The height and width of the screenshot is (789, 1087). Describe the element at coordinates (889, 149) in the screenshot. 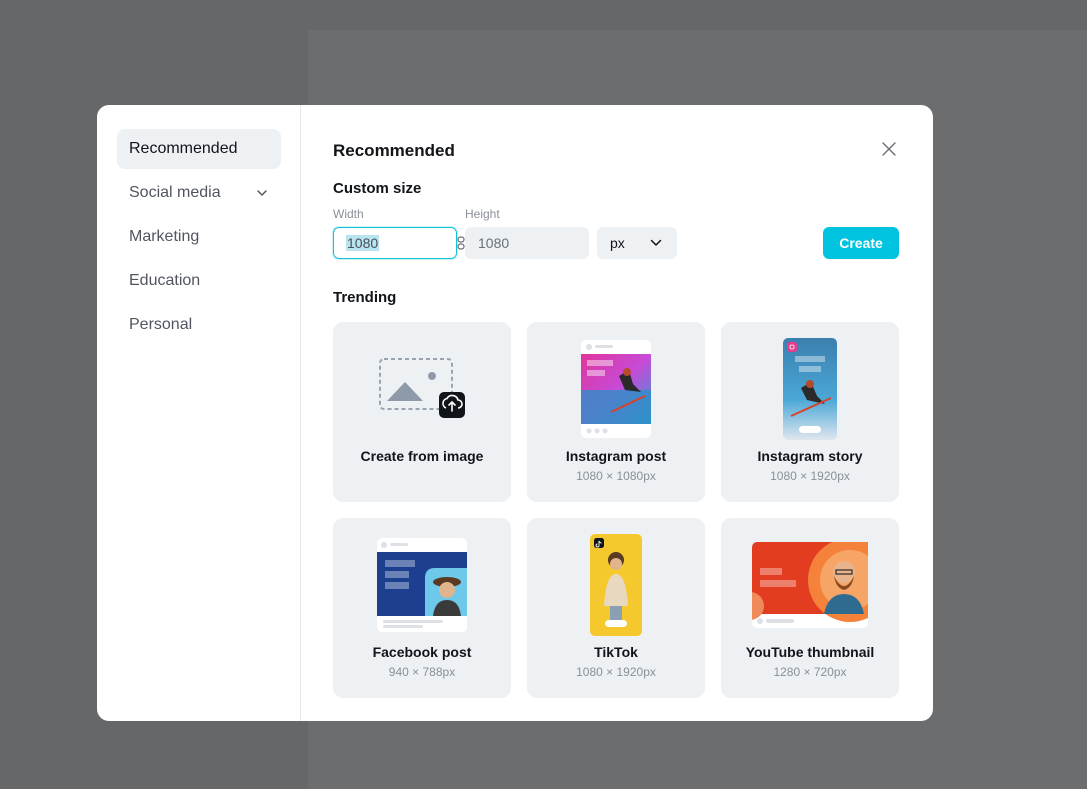

I see `close-icon` at that location.